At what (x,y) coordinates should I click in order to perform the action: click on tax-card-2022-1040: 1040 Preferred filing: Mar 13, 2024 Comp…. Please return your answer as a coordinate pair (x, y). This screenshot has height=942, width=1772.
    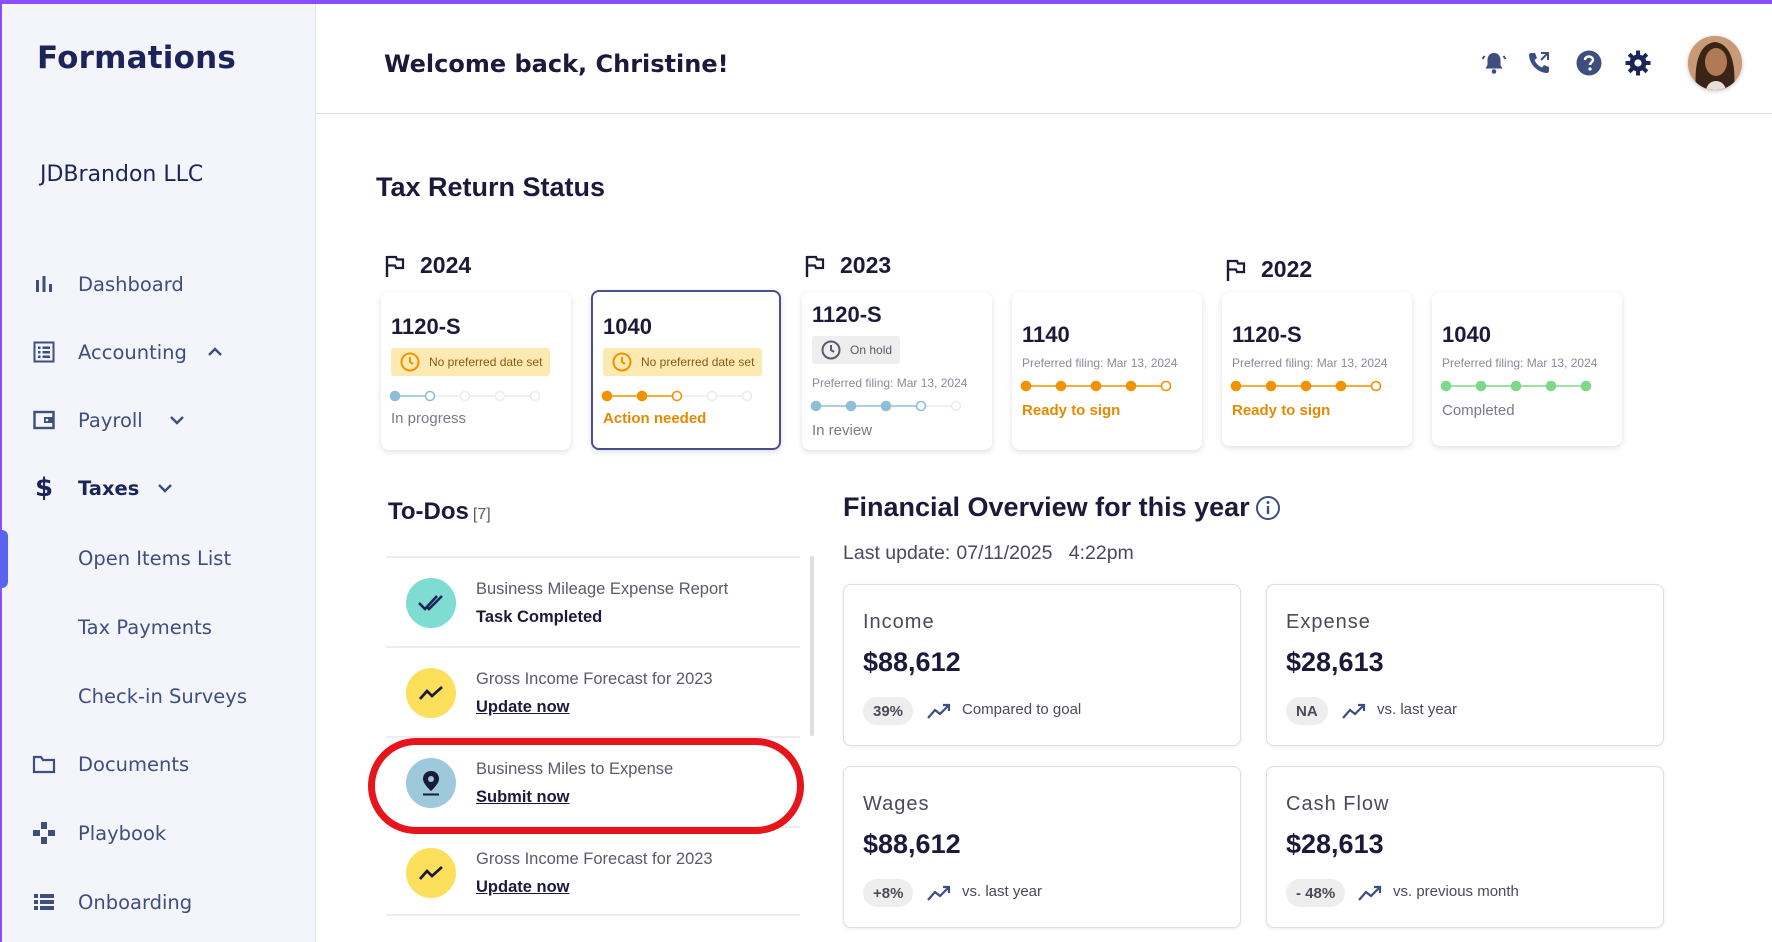
    Looking at the image, I should click on (1527, 369).